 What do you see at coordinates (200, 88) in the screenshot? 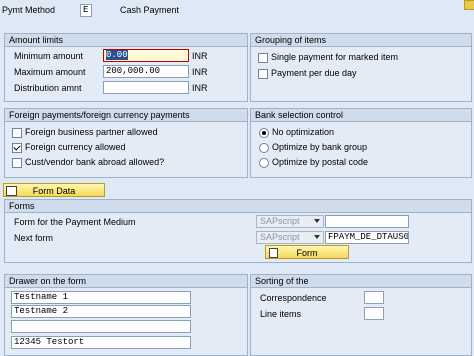
I see `distribution-amount-unit: INR` at bounding box center [200, 88].